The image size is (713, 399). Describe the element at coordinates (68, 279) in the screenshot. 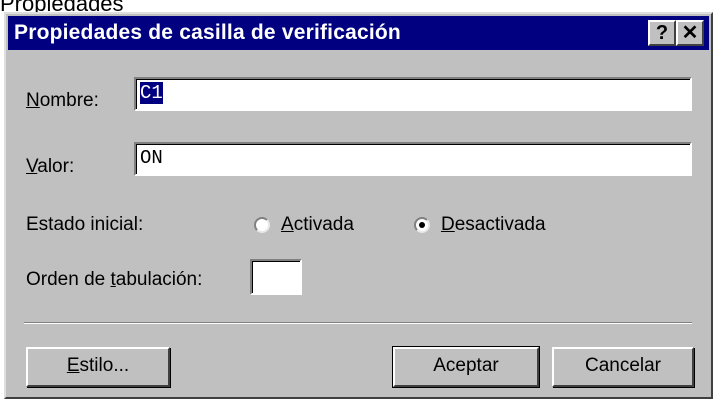

I see `tab-order-label-pre: Orden de` at that location.